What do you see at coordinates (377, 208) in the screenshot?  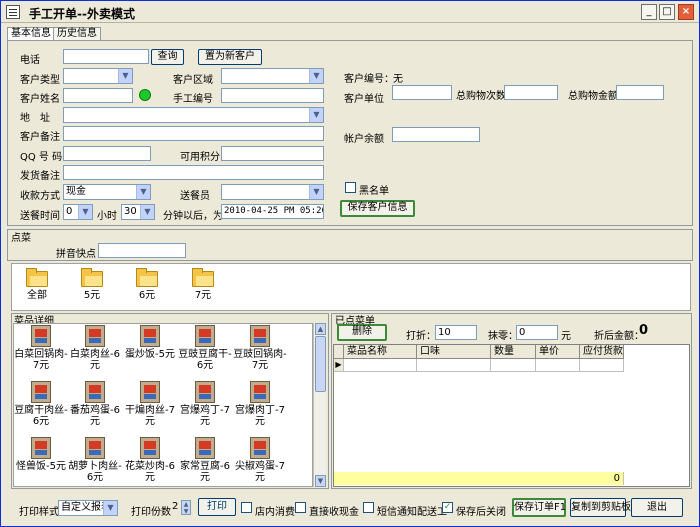 I see `save-customer-button: 保存客户信息` at bounding box center [377, 208].